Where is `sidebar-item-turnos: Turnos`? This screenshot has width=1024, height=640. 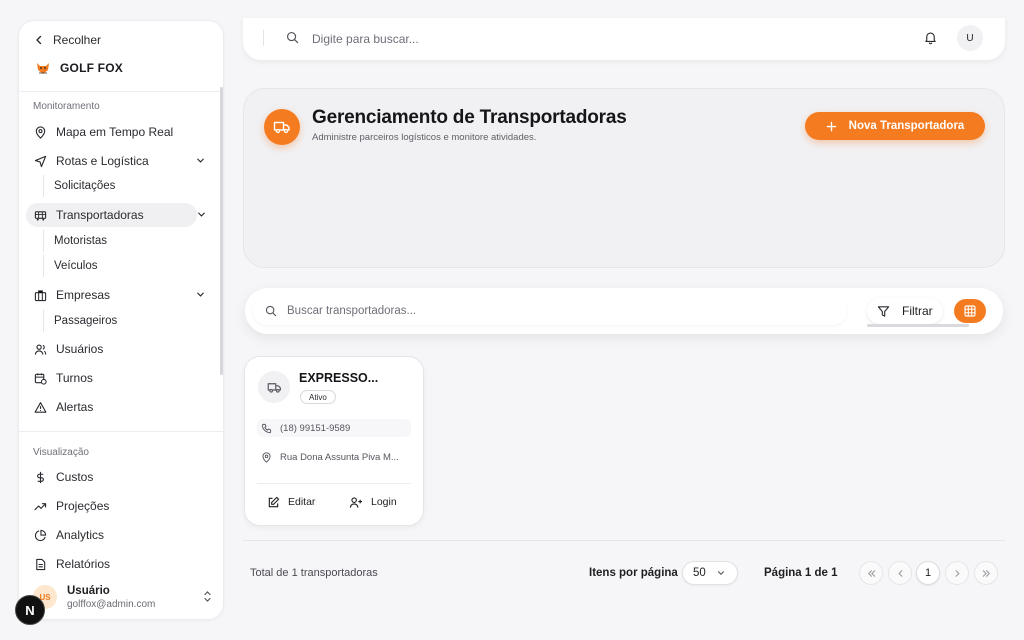 sidebar-item-turnos: Turnos is located at coordinates (111, 378).